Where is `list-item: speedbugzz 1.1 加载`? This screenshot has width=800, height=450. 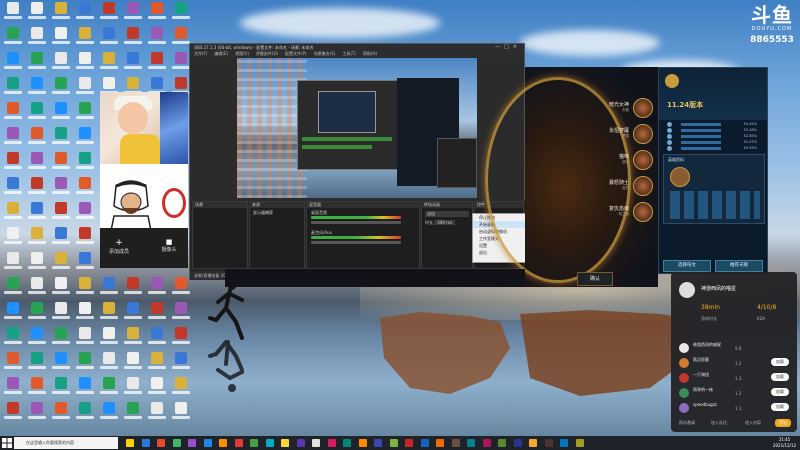
list-item: speedbugzz 1.1 加载 is located at coordinates (735, 409).